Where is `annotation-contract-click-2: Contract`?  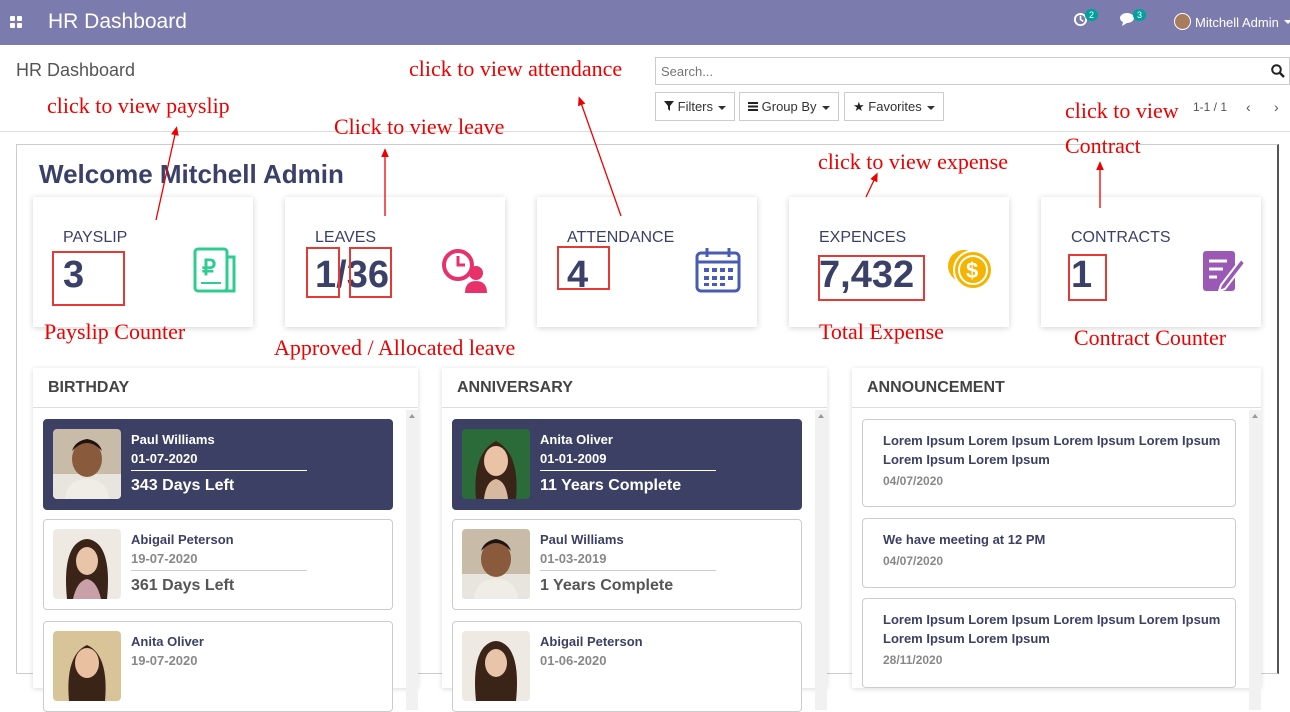 annotation-contract-click-2: Contract is located at coordinates (1103, 145).